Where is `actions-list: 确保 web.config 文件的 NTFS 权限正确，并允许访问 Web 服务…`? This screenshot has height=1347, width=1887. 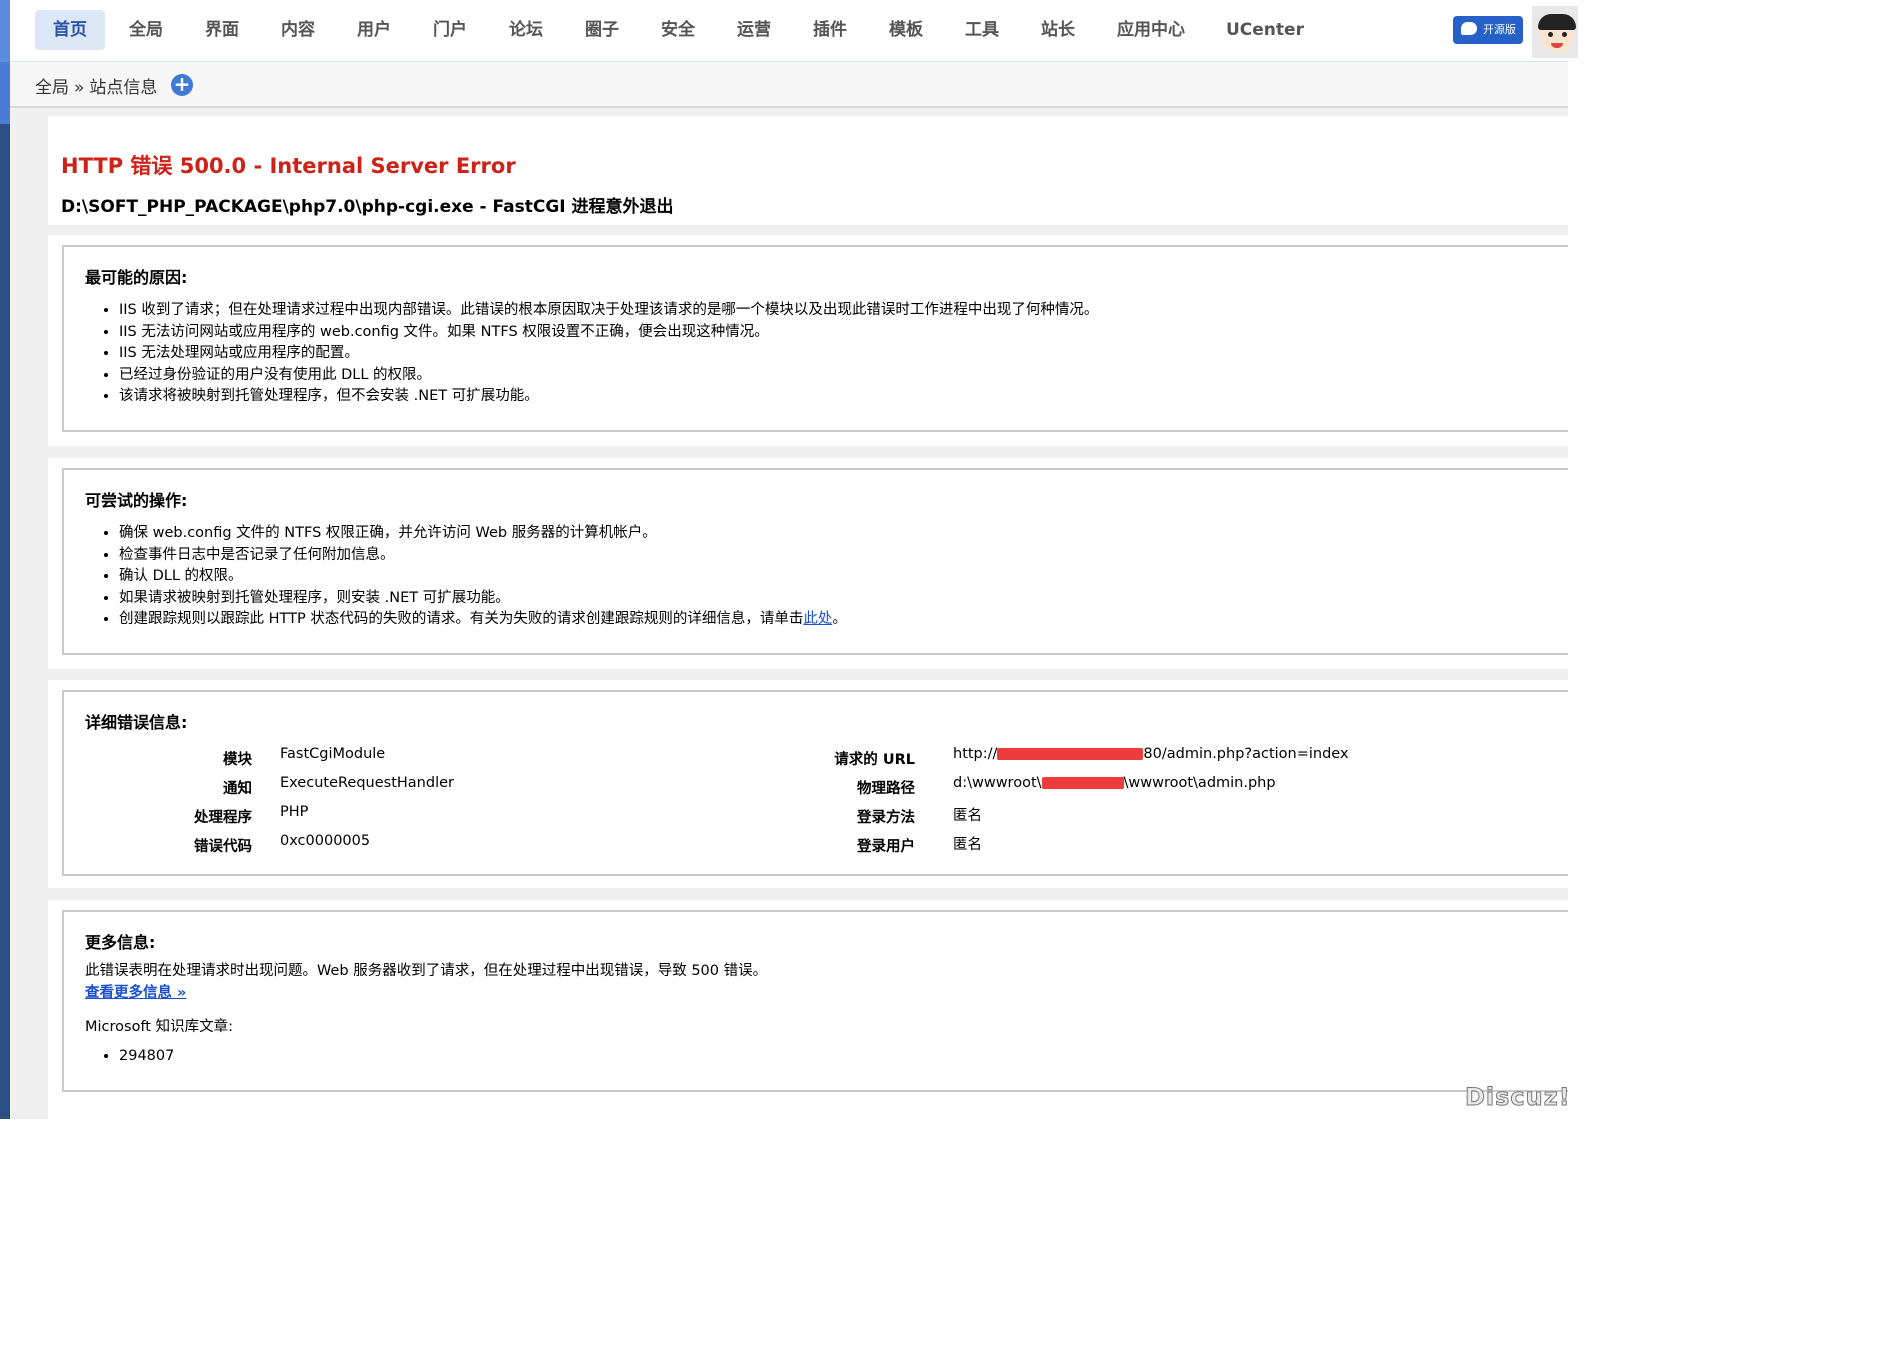
actions-list: 确保 web.config 文件的 NTFS 权限正确，并允许访问 Web 服务… is located at coordinates (474, 577).